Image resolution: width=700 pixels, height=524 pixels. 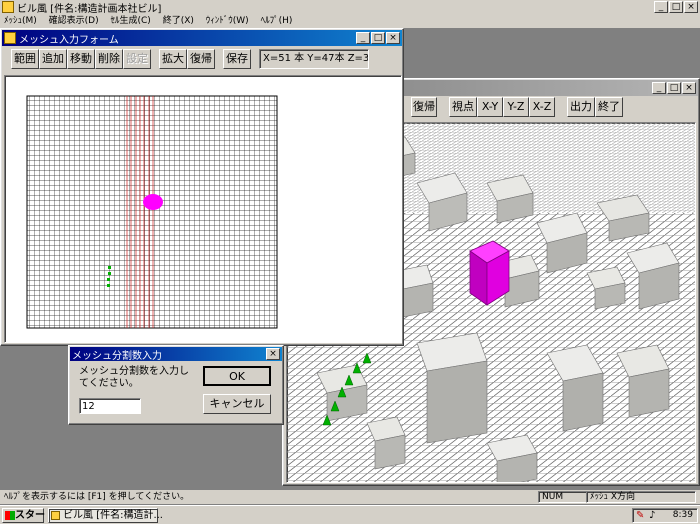 What do you see at coordinates (140, 212) in the screenshot?
I see `mesh-red-lines` at bounding box center [140, 212].